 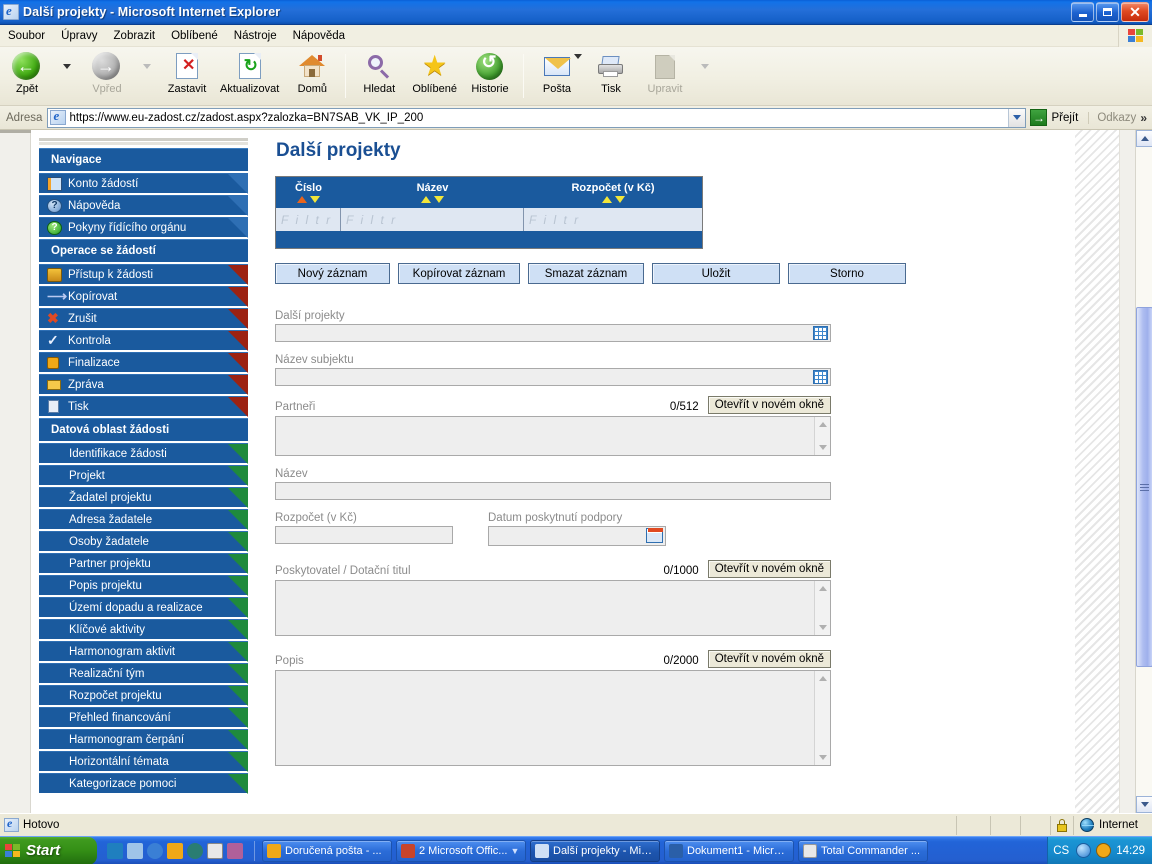 What do you see at coordinates (143, 651) in the screenshot?
I see `sidebar-item-harmonogram-aktivit: Harmonogram aktivit` at bounding box center [143, 651].